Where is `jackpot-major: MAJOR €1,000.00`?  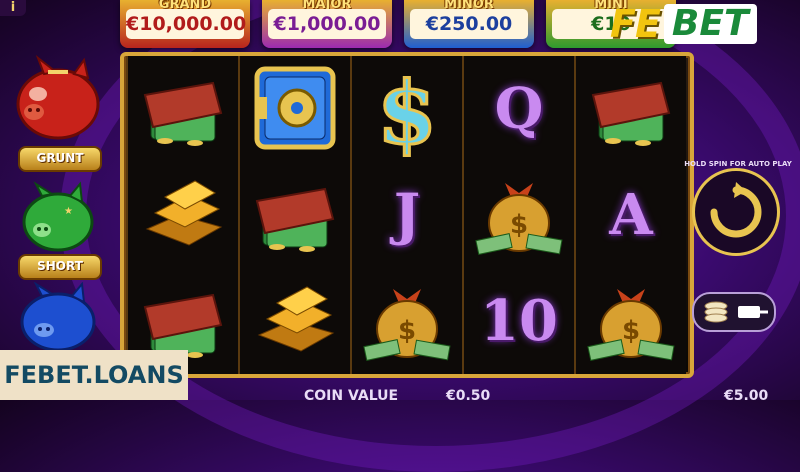 jackpot-major: MAJOR €1,000.00 is located at coordinates (327, 24).